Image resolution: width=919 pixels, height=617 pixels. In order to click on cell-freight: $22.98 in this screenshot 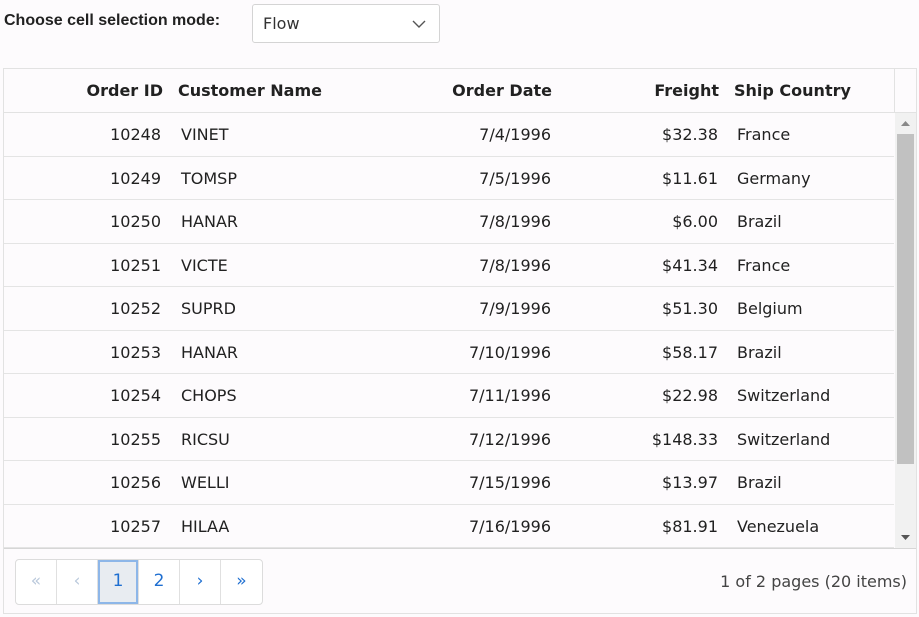, I will do `click(641, 396)`.